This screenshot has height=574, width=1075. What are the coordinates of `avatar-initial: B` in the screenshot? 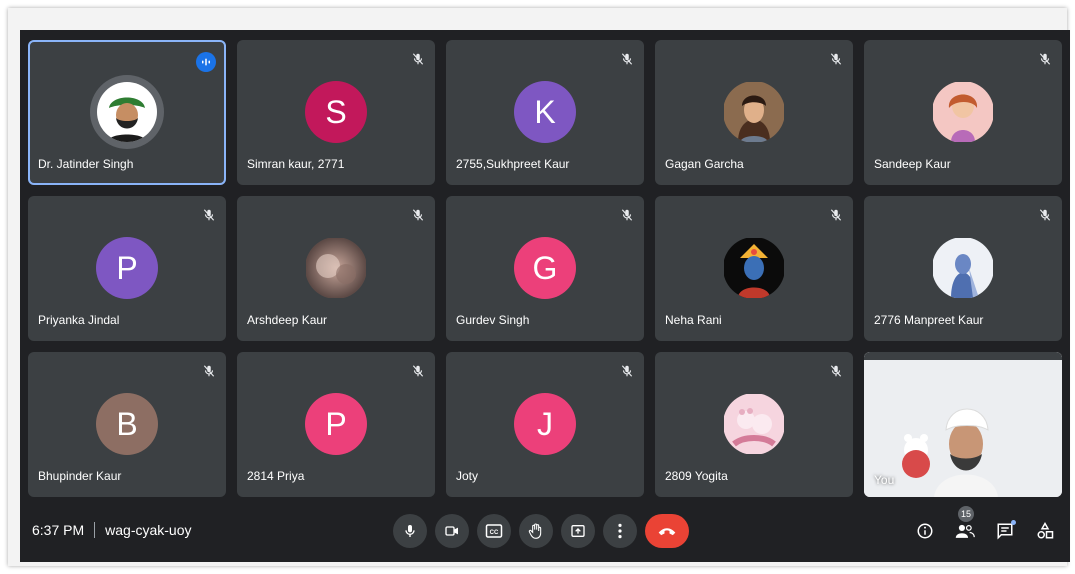 It's located at (127, 423).